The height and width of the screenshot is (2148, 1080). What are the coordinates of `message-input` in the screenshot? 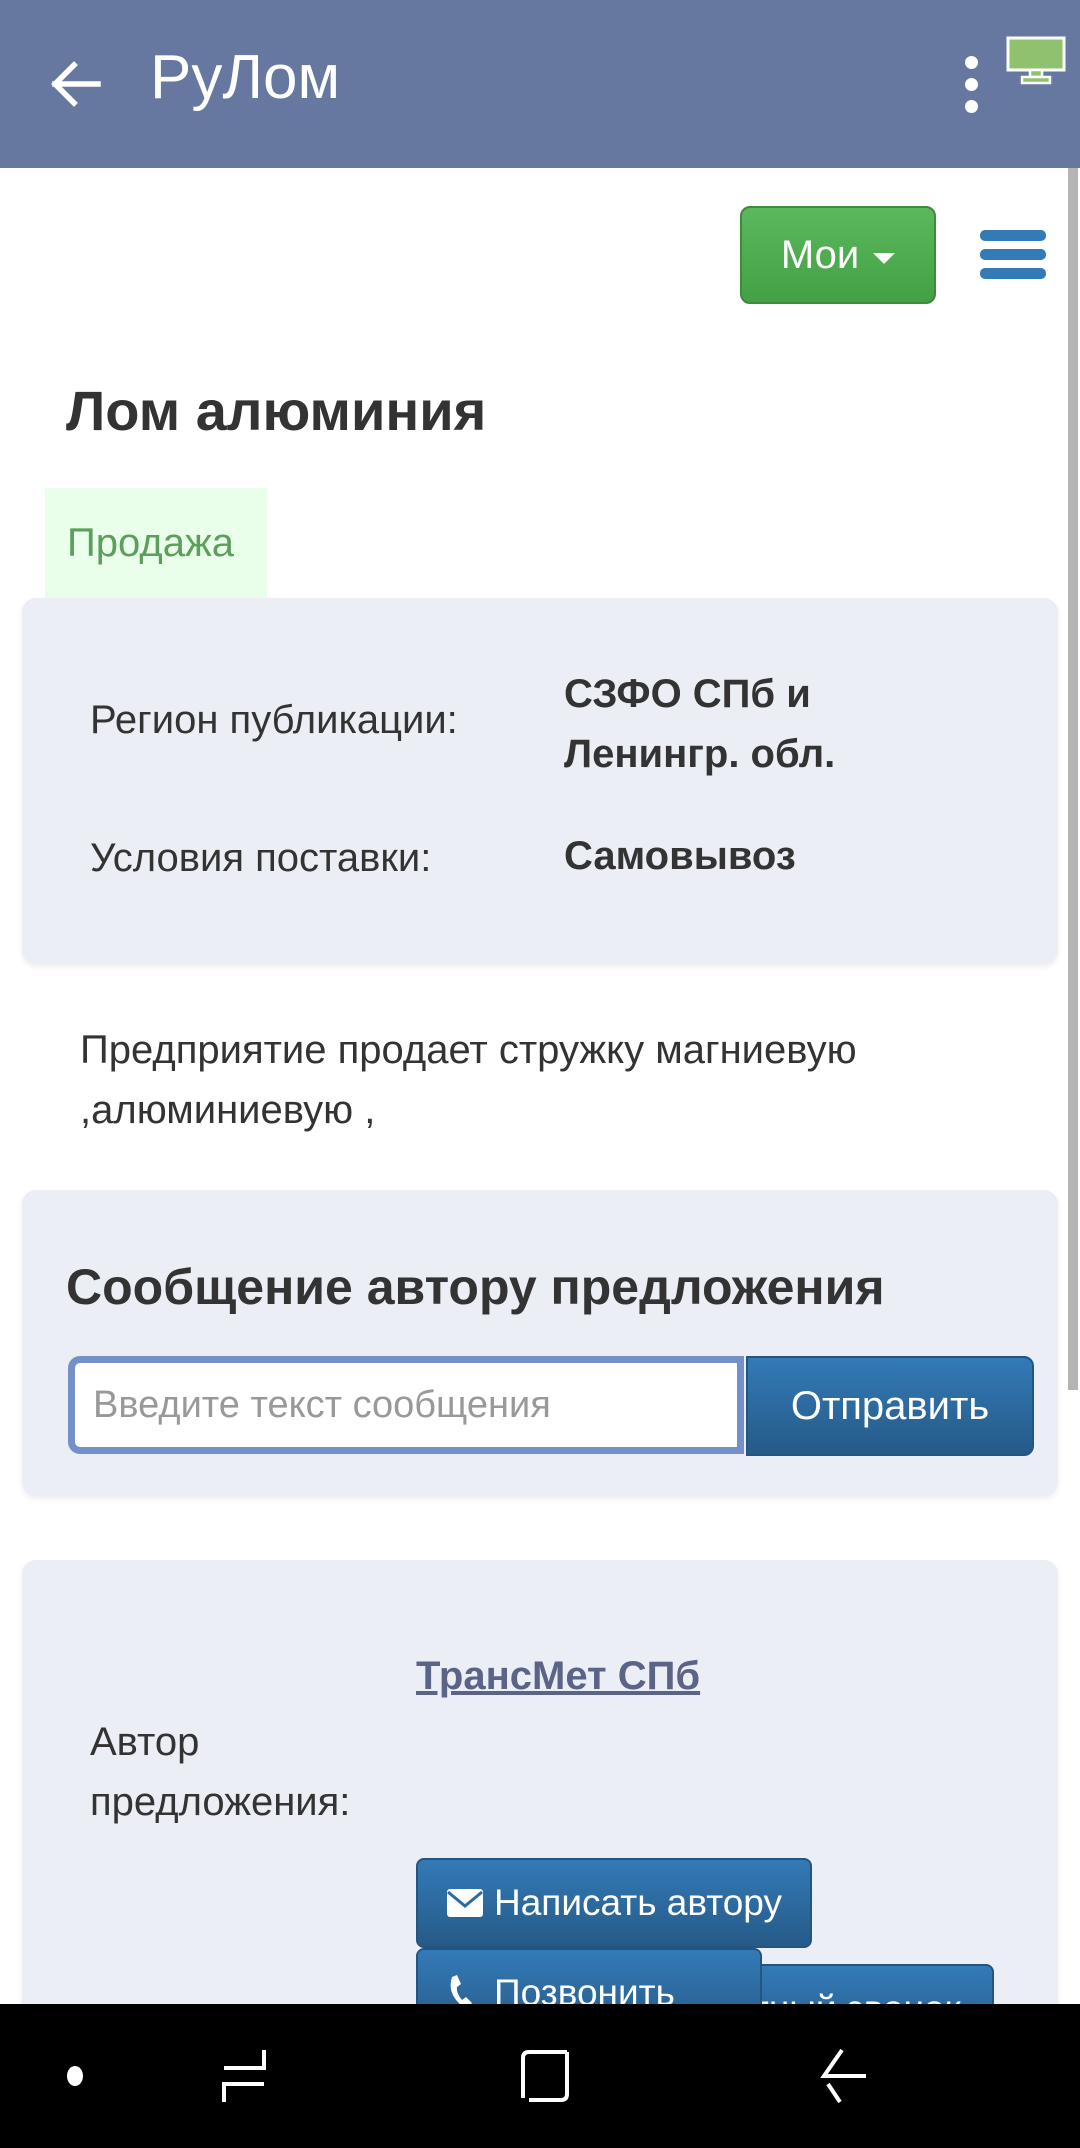 It's located at (406, 1405).